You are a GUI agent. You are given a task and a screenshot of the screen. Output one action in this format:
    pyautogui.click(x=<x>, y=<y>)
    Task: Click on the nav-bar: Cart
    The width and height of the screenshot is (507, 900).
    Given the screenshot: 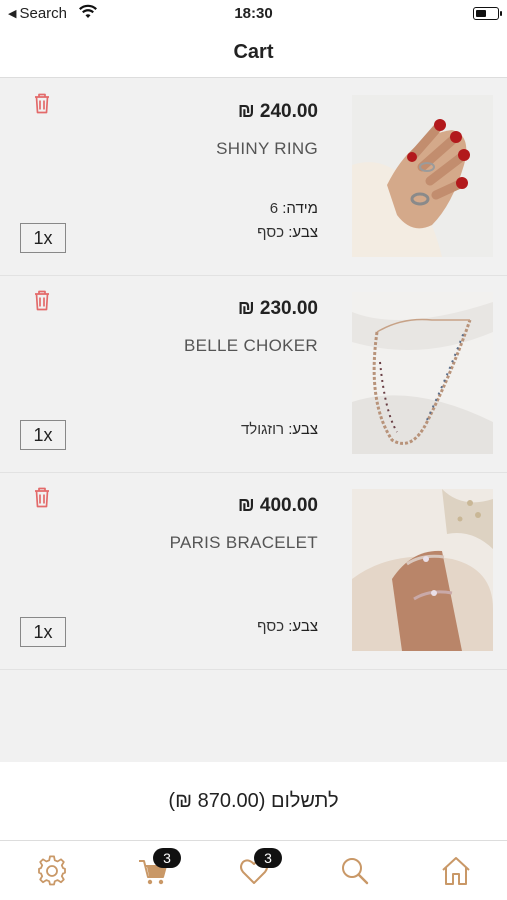 What is the action you would take?
    pyautogui.click(x=253, y=53)
    